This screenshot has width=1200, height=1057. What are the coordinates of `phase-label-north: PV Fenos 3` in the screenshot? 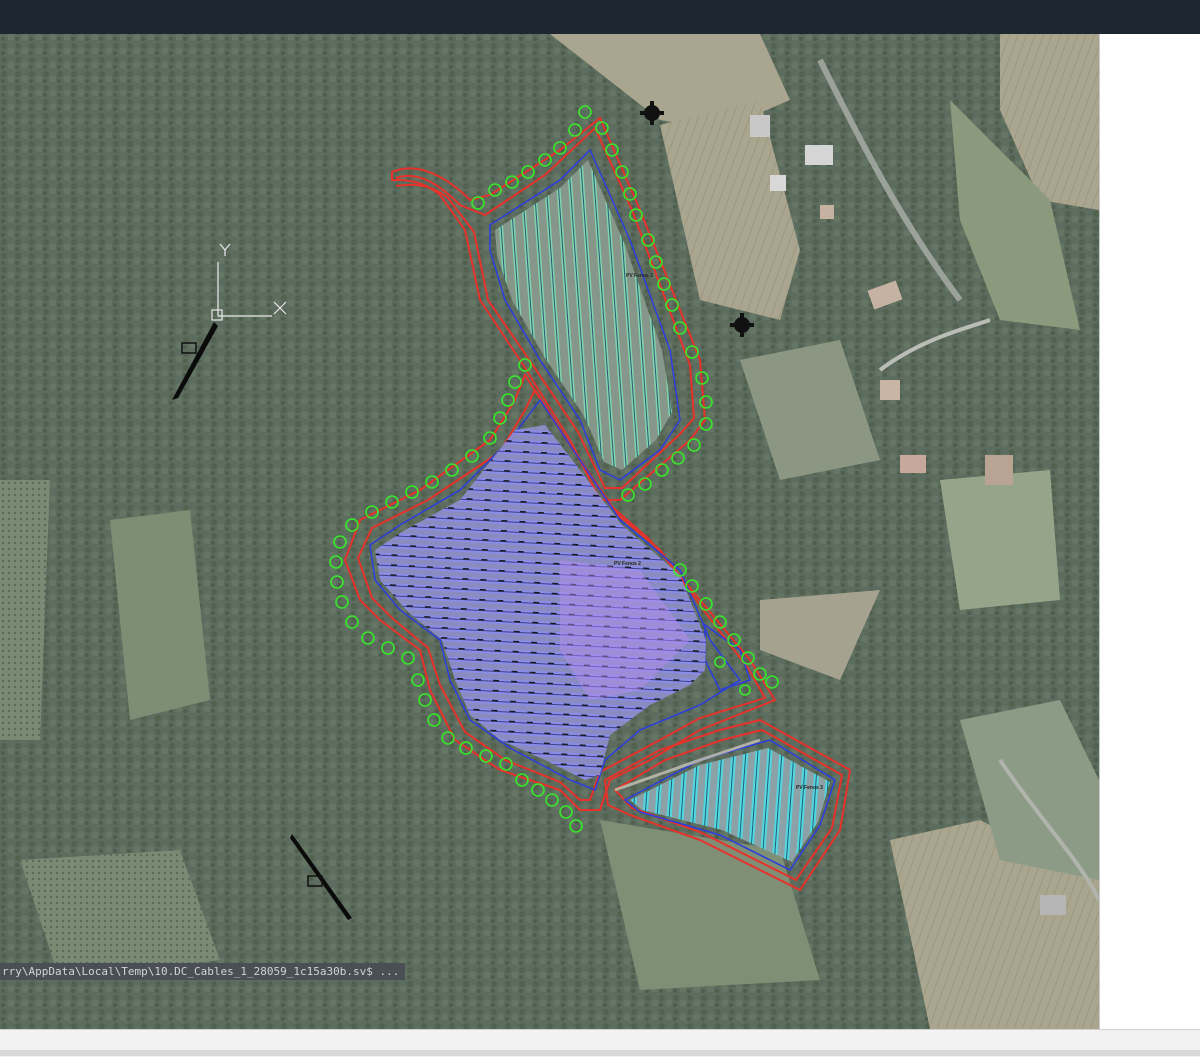 It's located at (639, 276).